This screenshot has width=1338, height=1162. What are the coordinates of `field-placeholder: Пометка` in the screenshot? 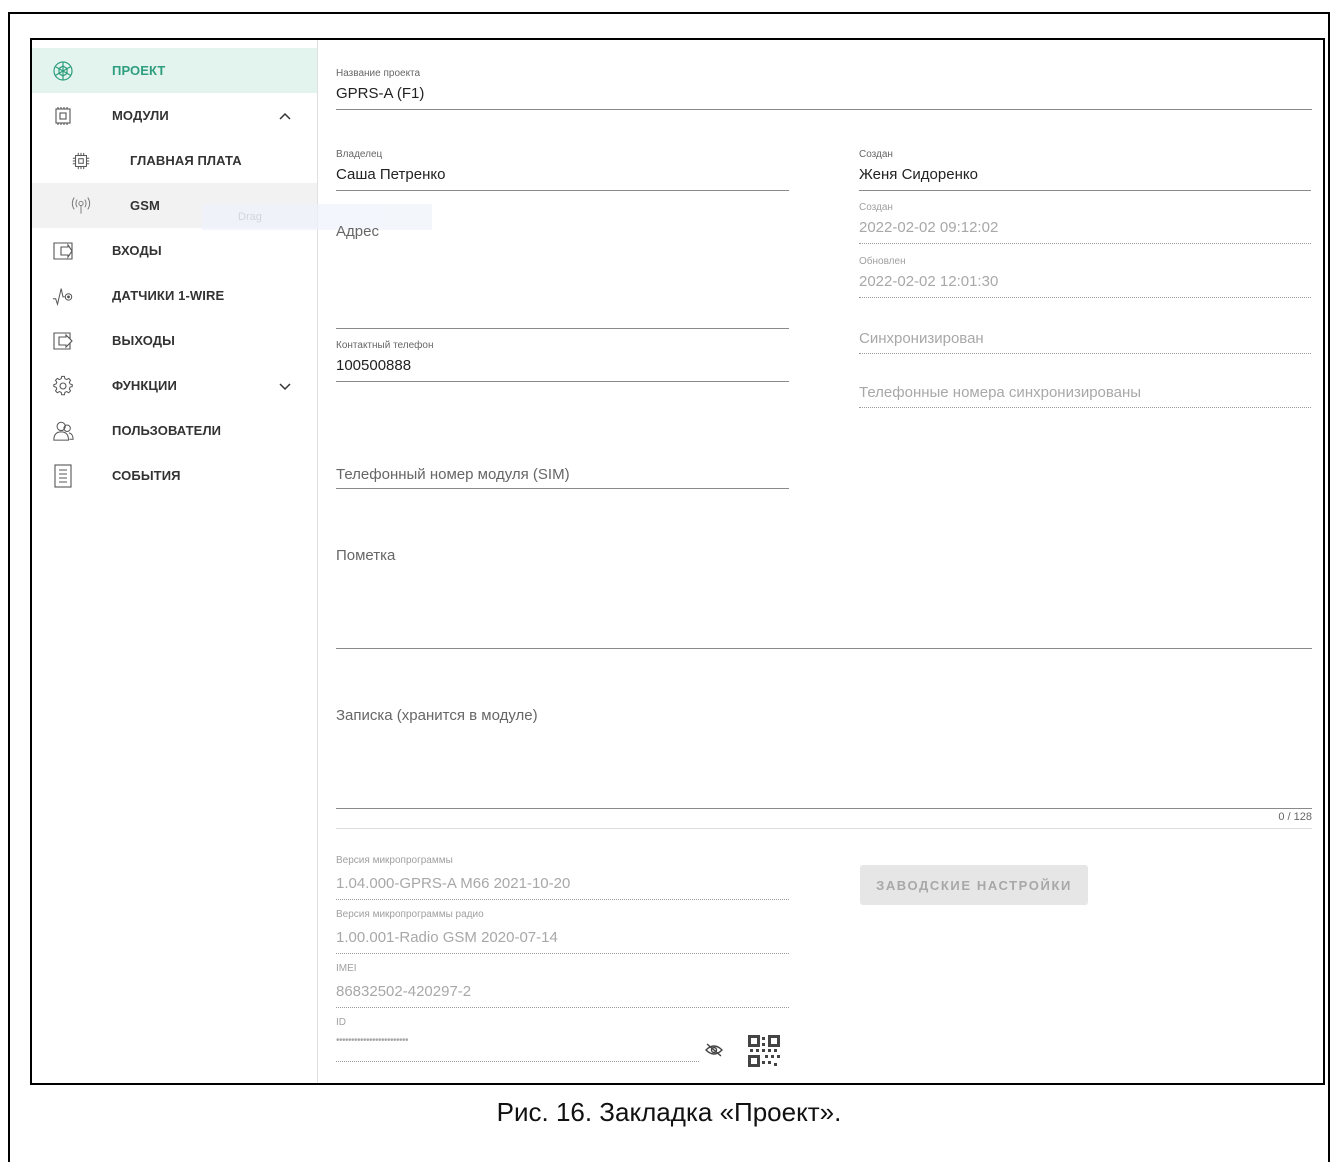 It's located at (366, 555).